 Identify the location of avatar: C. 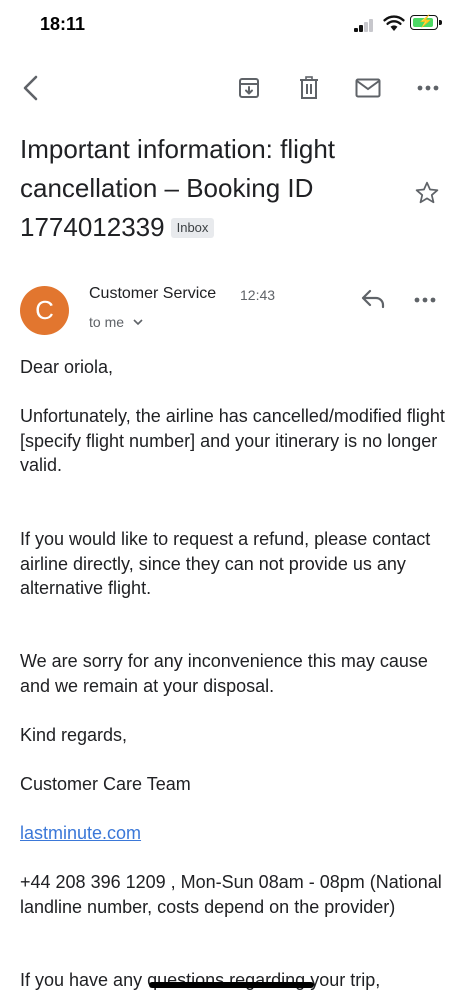
(44, 310).